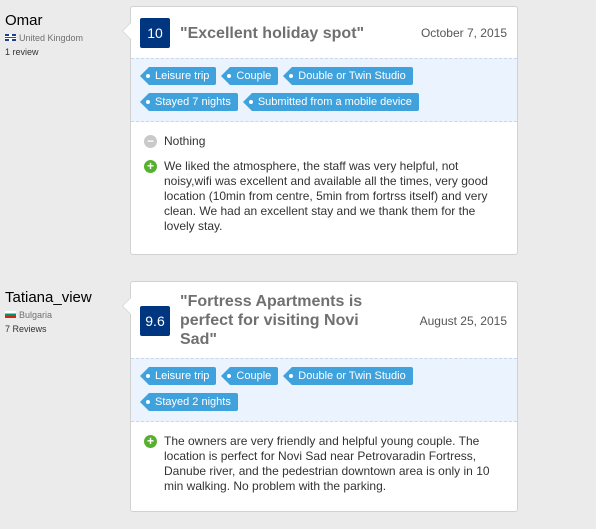  I want to click on reviewer-country-label: Bulgaria, so click(36, 315).